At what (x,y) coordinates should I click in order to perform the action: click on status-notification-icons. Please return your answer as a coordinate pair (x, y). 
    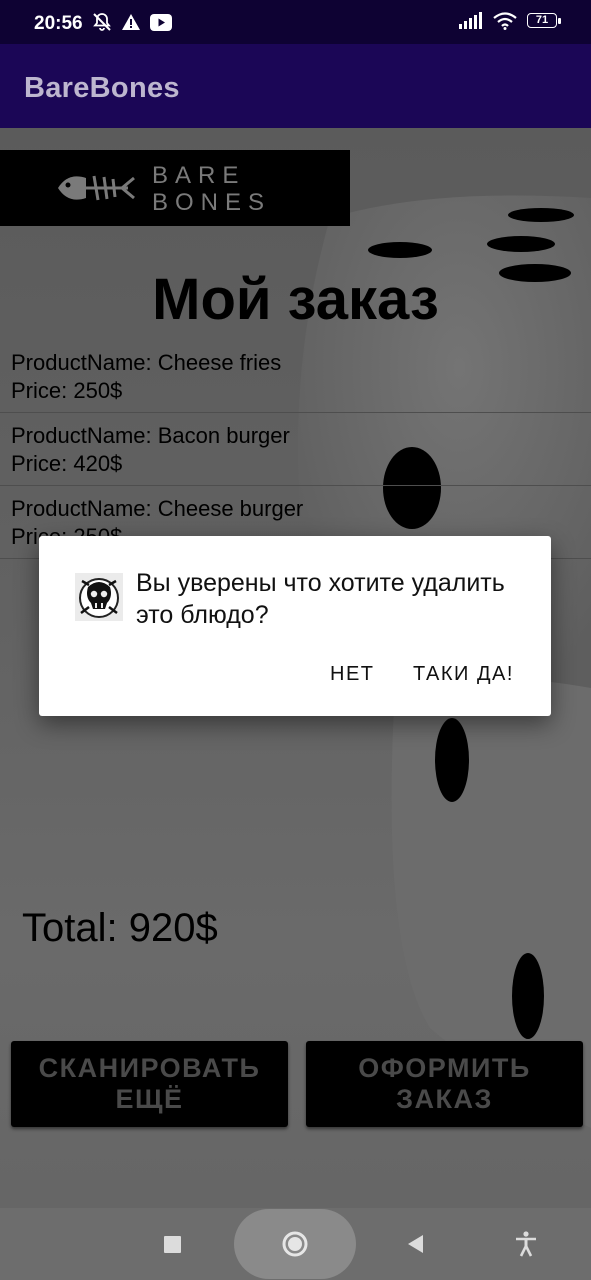
    Looking at the image, I should click on (132, 22).